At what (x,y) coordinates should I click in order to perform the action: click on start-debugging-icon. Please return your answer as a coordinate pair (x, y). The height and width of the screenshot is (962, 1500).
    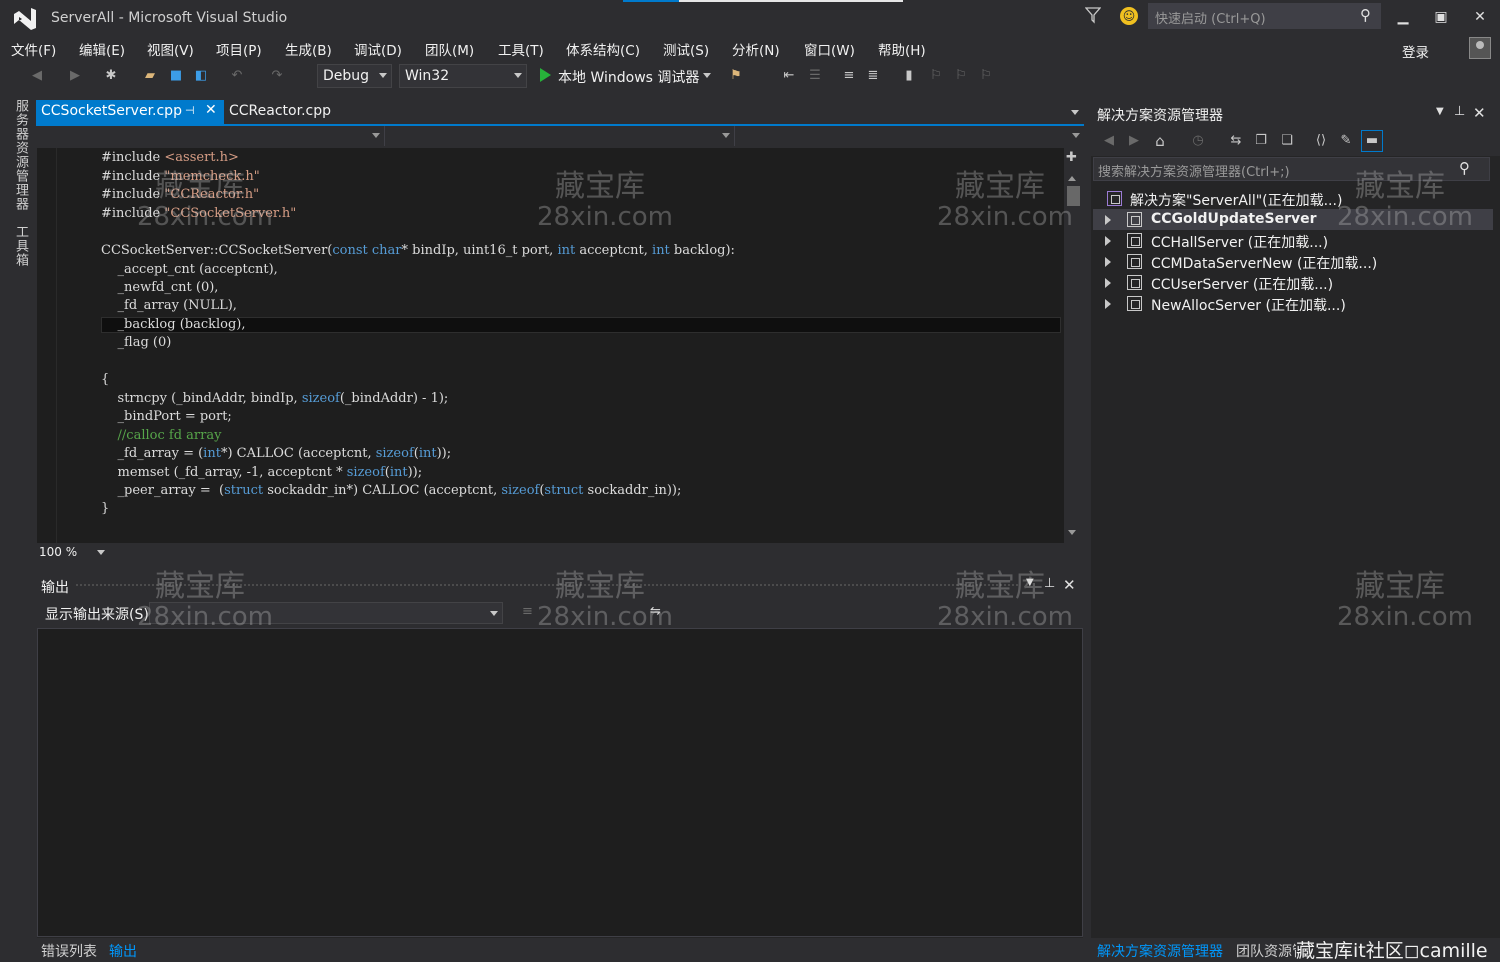
    Looking at the image, I should click on (545, 75).